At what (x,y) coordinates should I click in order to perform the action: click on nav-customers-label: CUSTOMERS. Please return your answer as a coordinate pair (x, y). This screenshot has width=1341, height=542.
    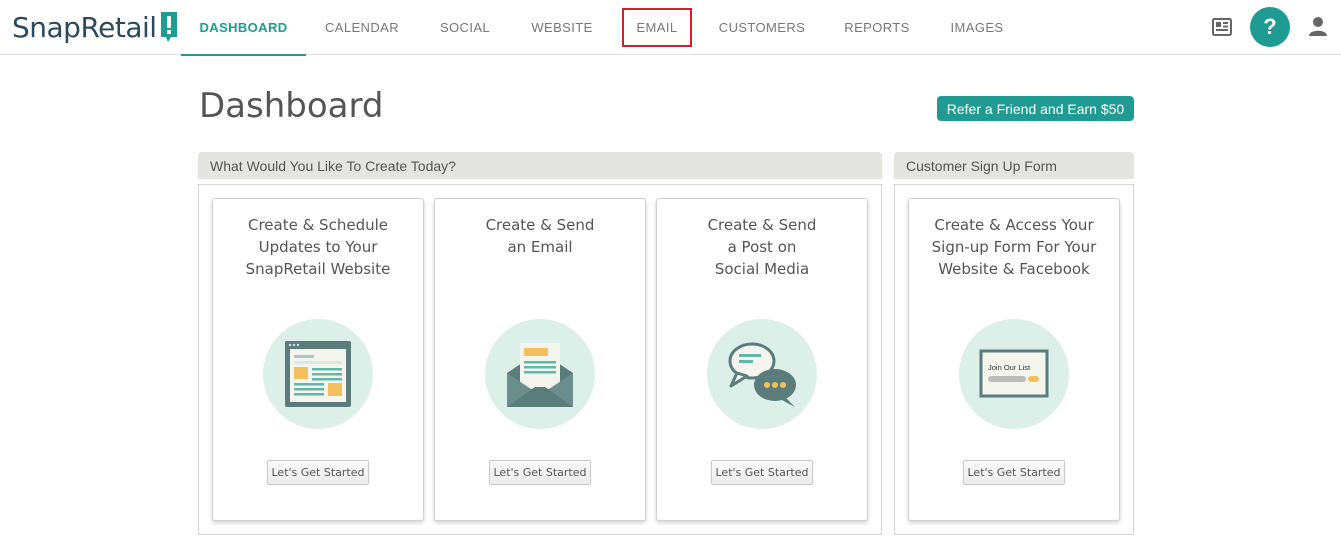
    Looking at the image, I should click on (762, 27).